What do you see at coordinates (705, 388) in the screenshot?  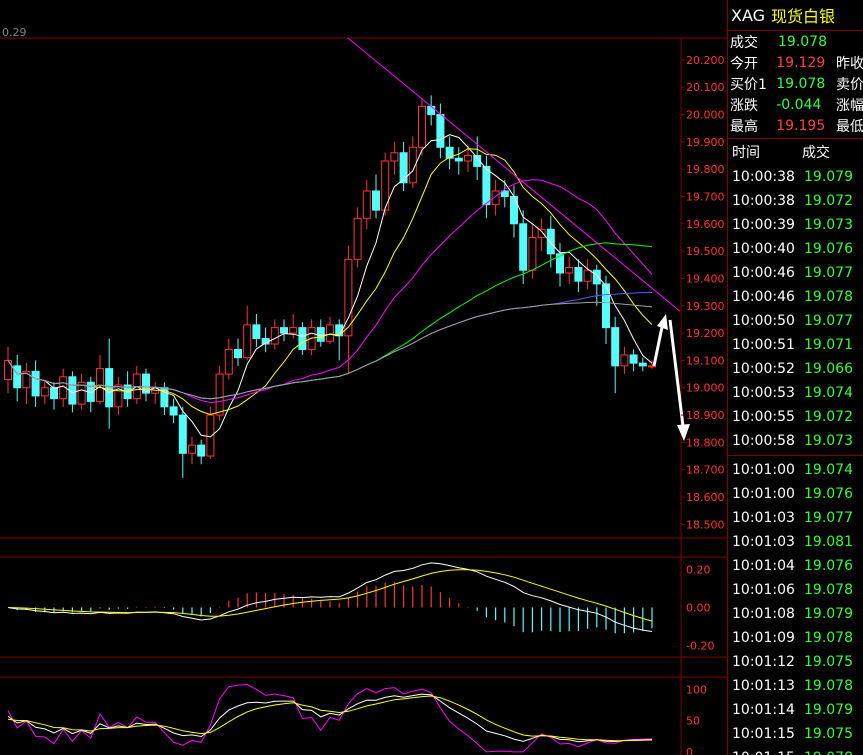 I see `price-tick-label: 19.000` at bounding box center [705, 388].